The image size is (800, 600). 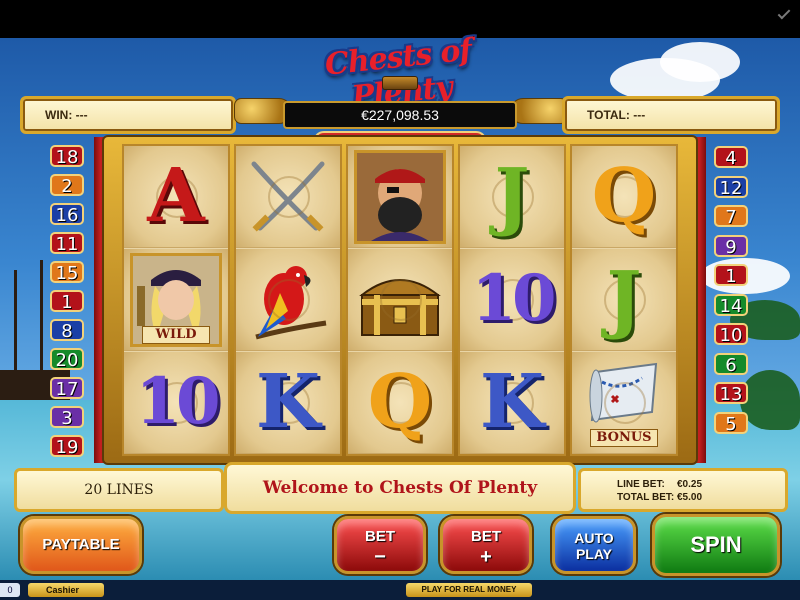 What do you see at coordinates (731, 364) in the screenshot?
I see `payline-number-right: 6` at bounding box center [731, 364].